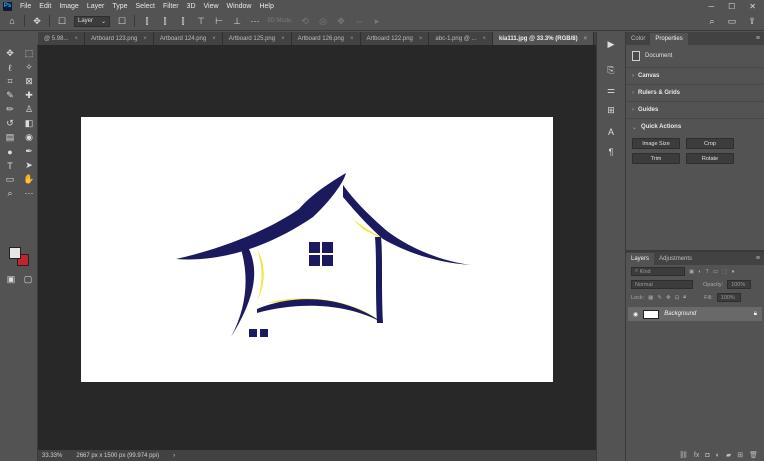 The height and width of the screenshot is (461, 764). What do you see at coordinates (739, 284) in the screenshot?
I see `opacity-field: 100%` at bounding box center [739, 284].